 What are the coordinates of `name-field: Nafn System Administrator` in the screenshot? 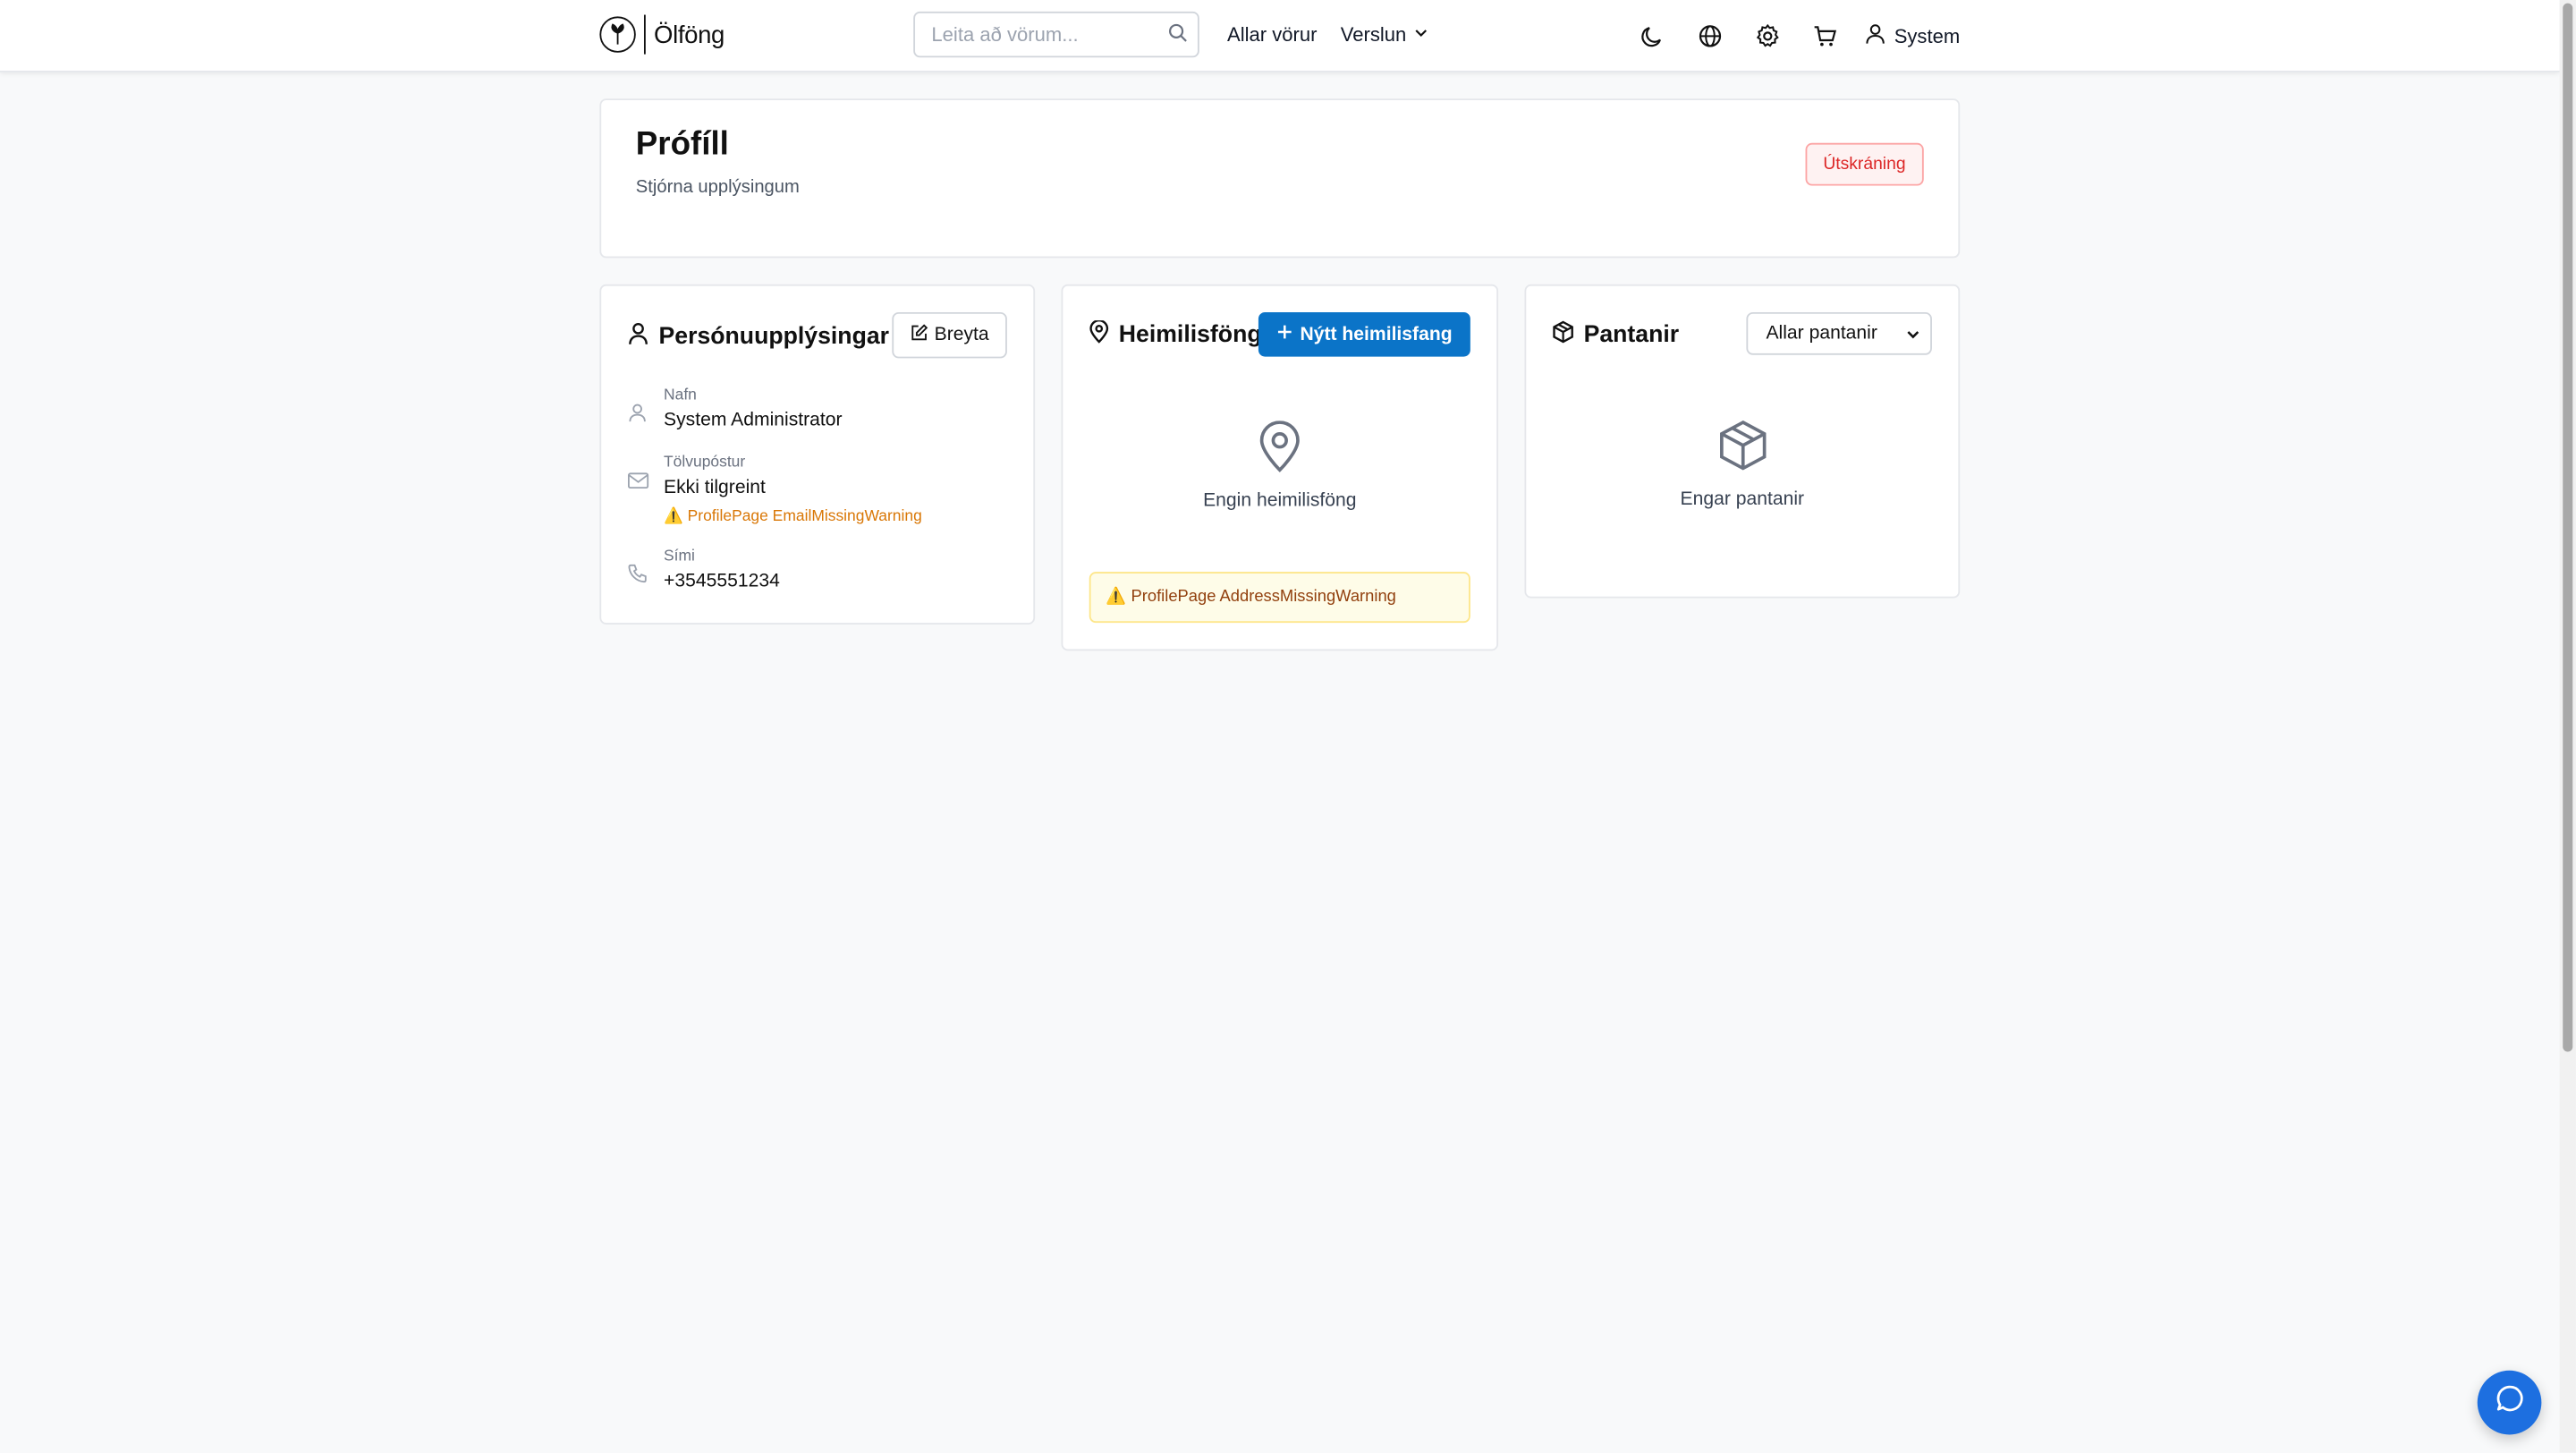 It's located at (735, 411).